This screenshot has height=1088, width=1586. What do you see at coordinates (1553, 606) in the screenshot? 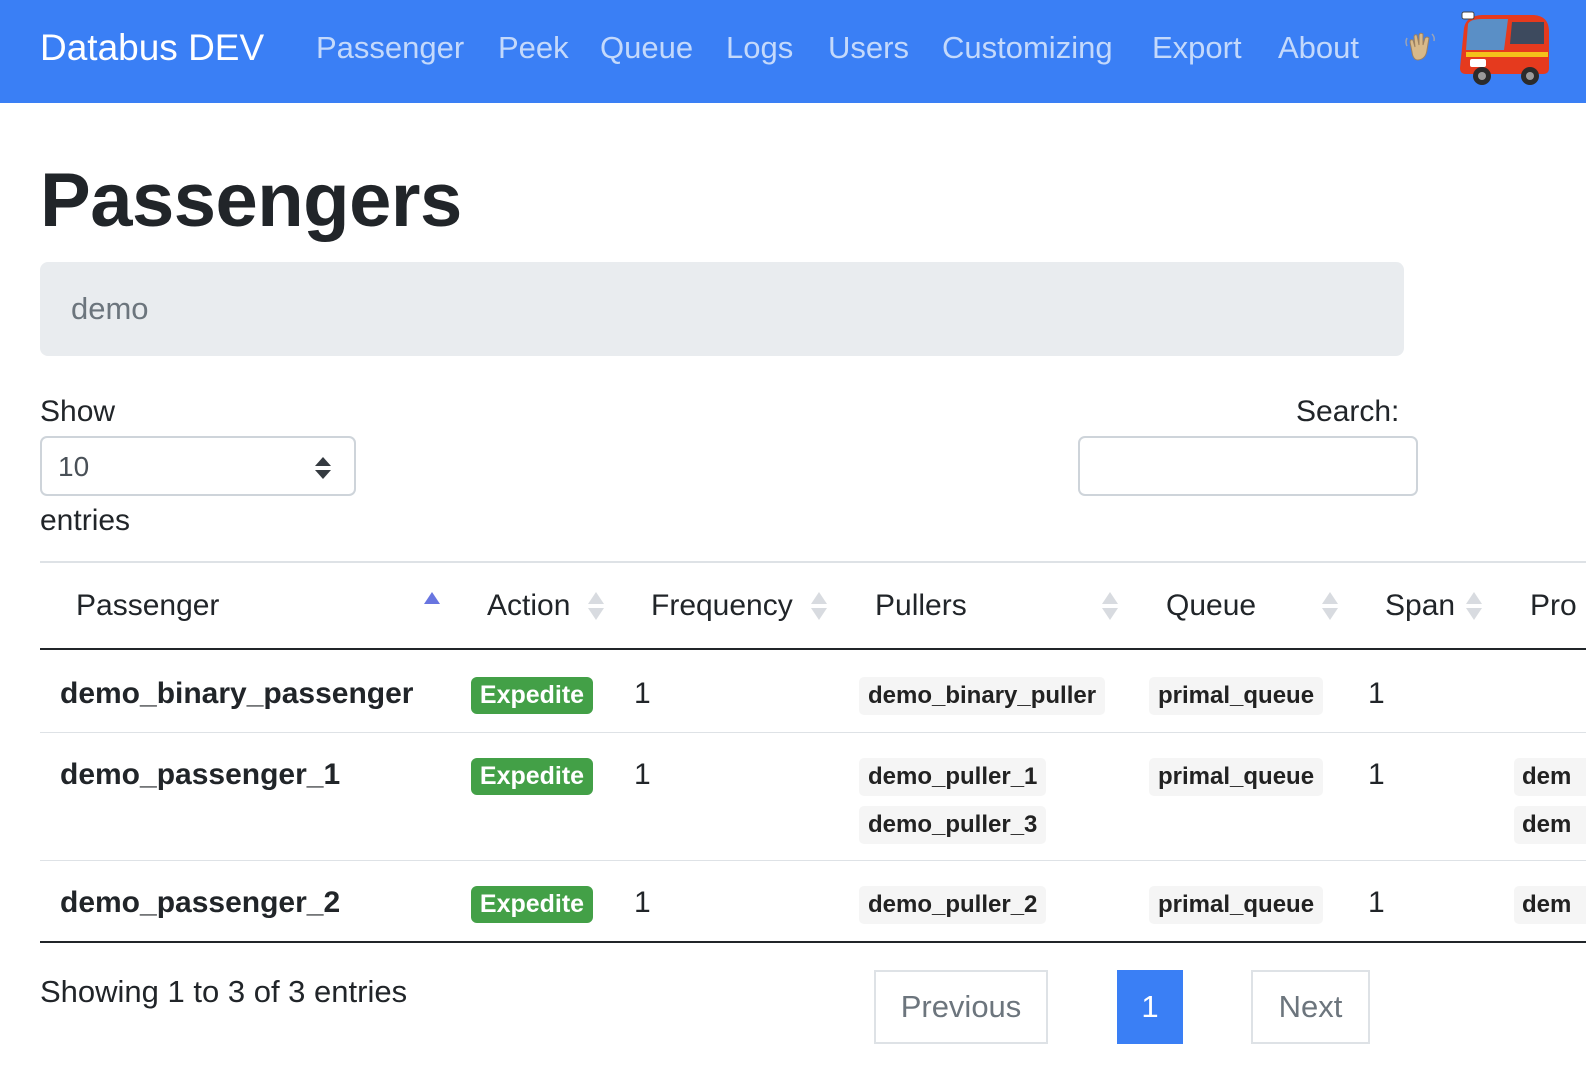
I see `column-header-pro: Pro` at bounding box center [1553, 606].